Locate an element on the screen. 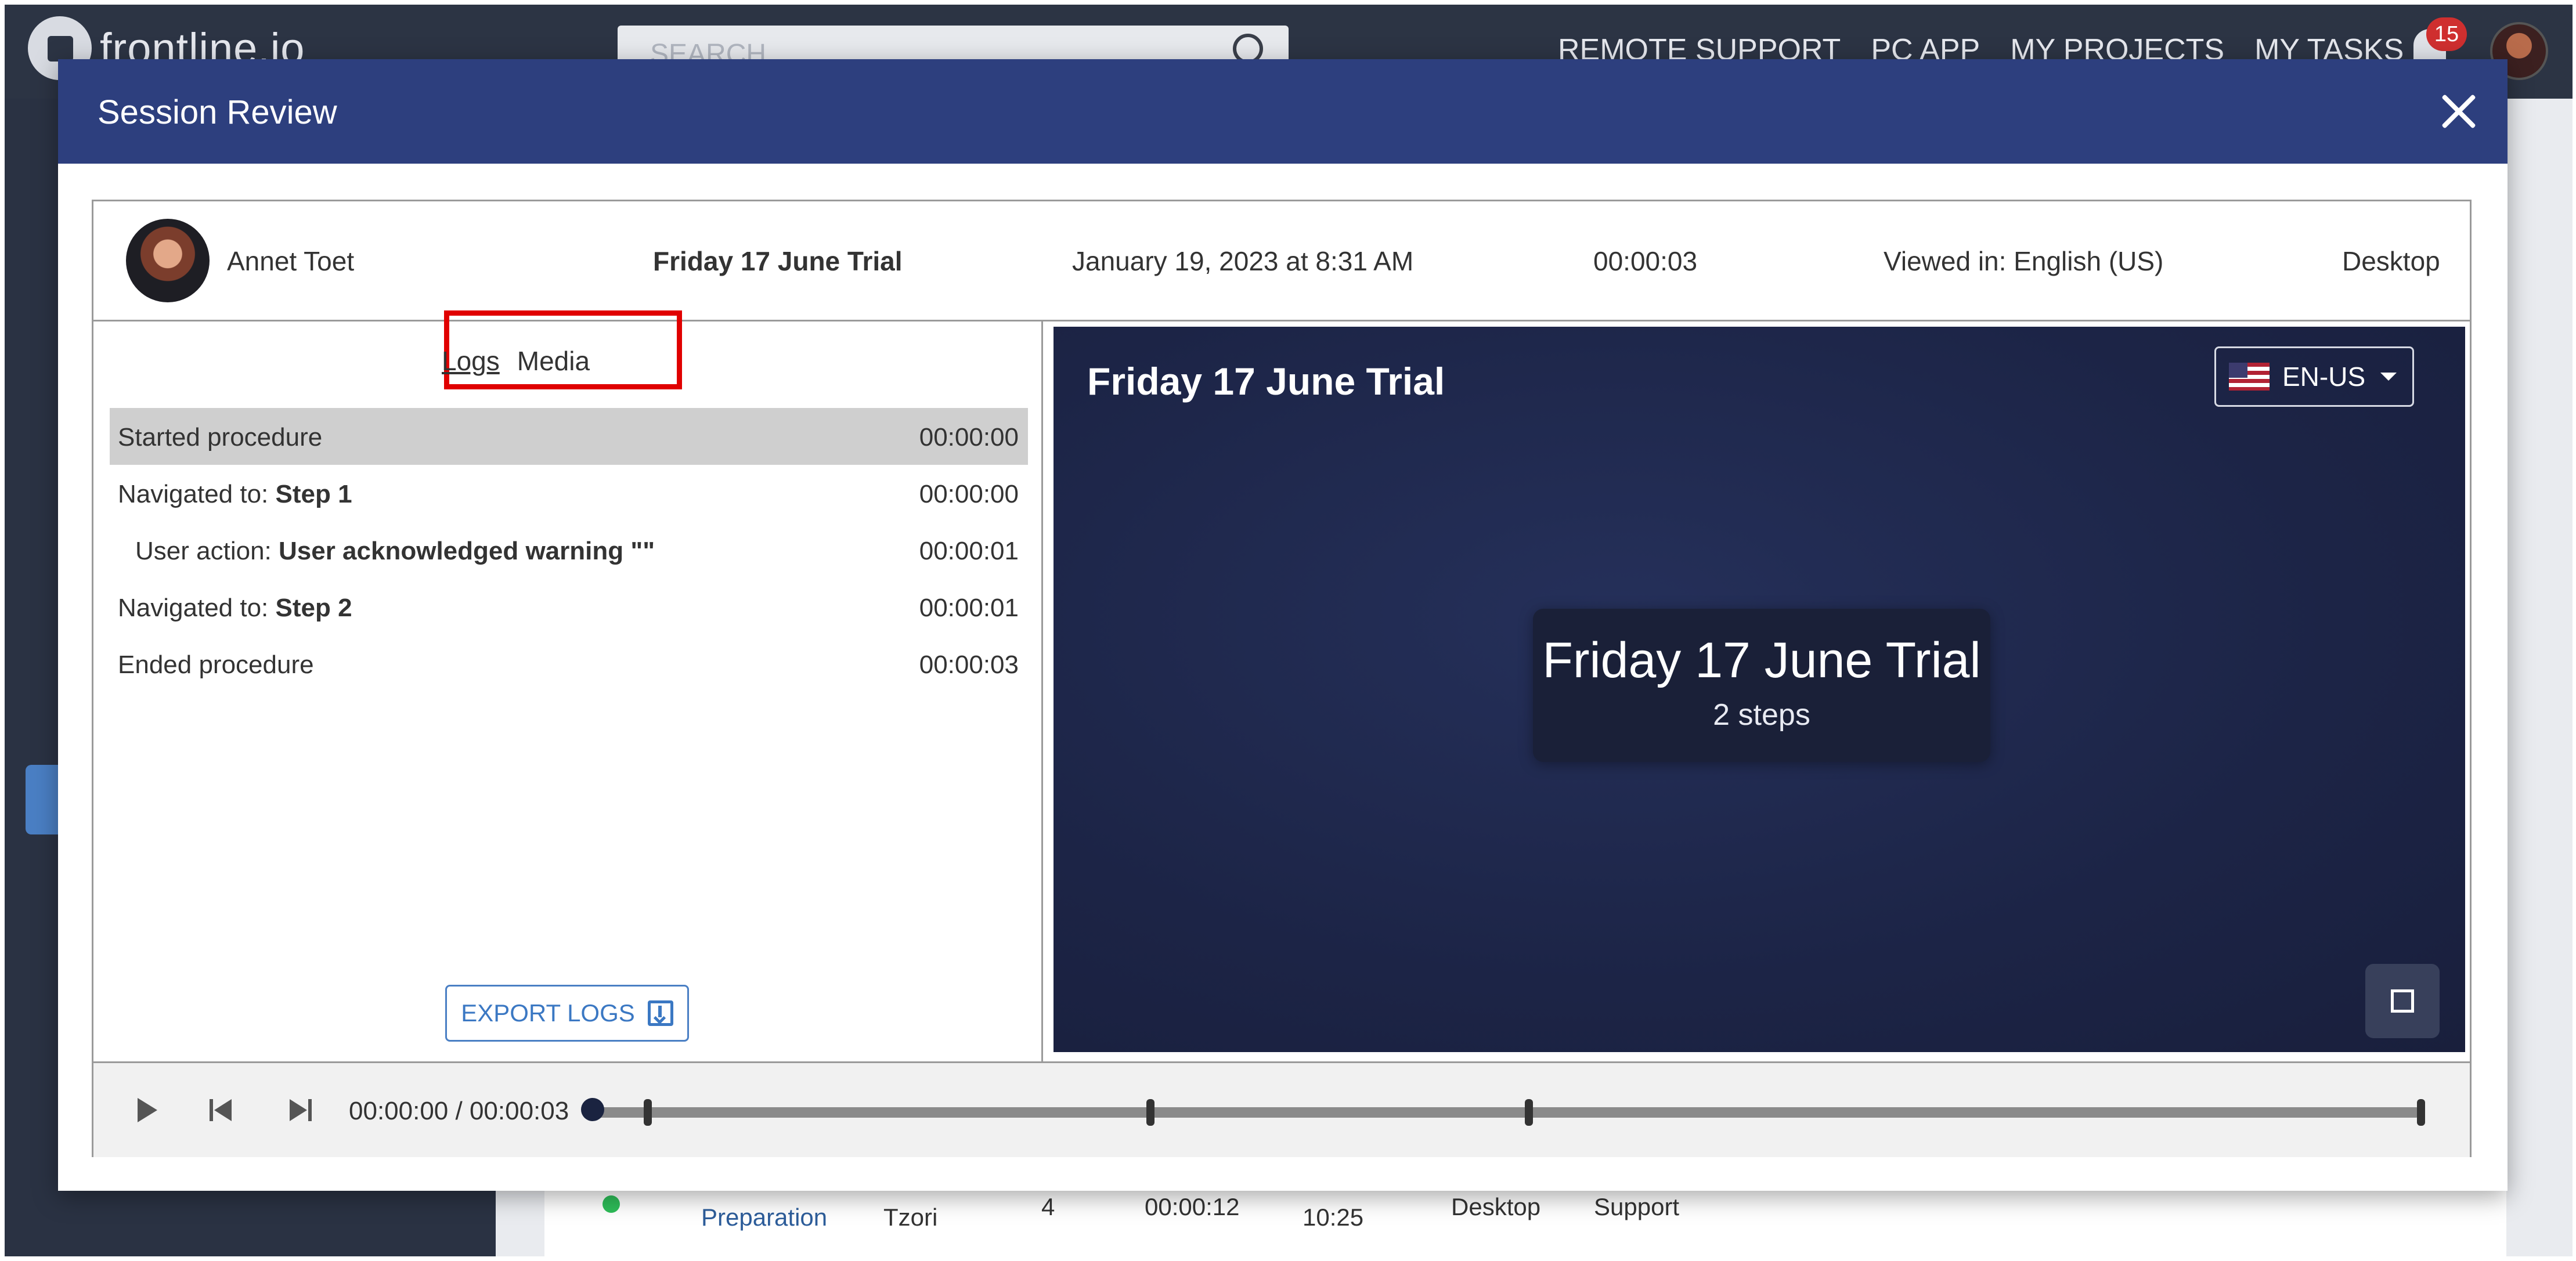 The width and height of the screenshot is (2576, 1261). row-count: 4 is located at coordinates (1048, 1207).